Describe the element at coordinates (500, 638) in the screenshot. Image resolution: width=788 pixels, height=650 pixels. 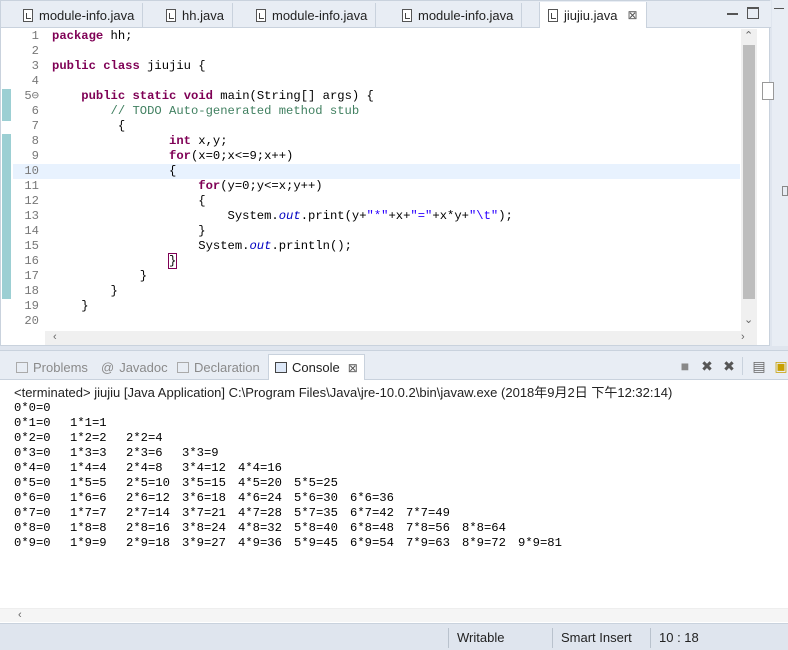
I see `writable-status: Writable` at that location.